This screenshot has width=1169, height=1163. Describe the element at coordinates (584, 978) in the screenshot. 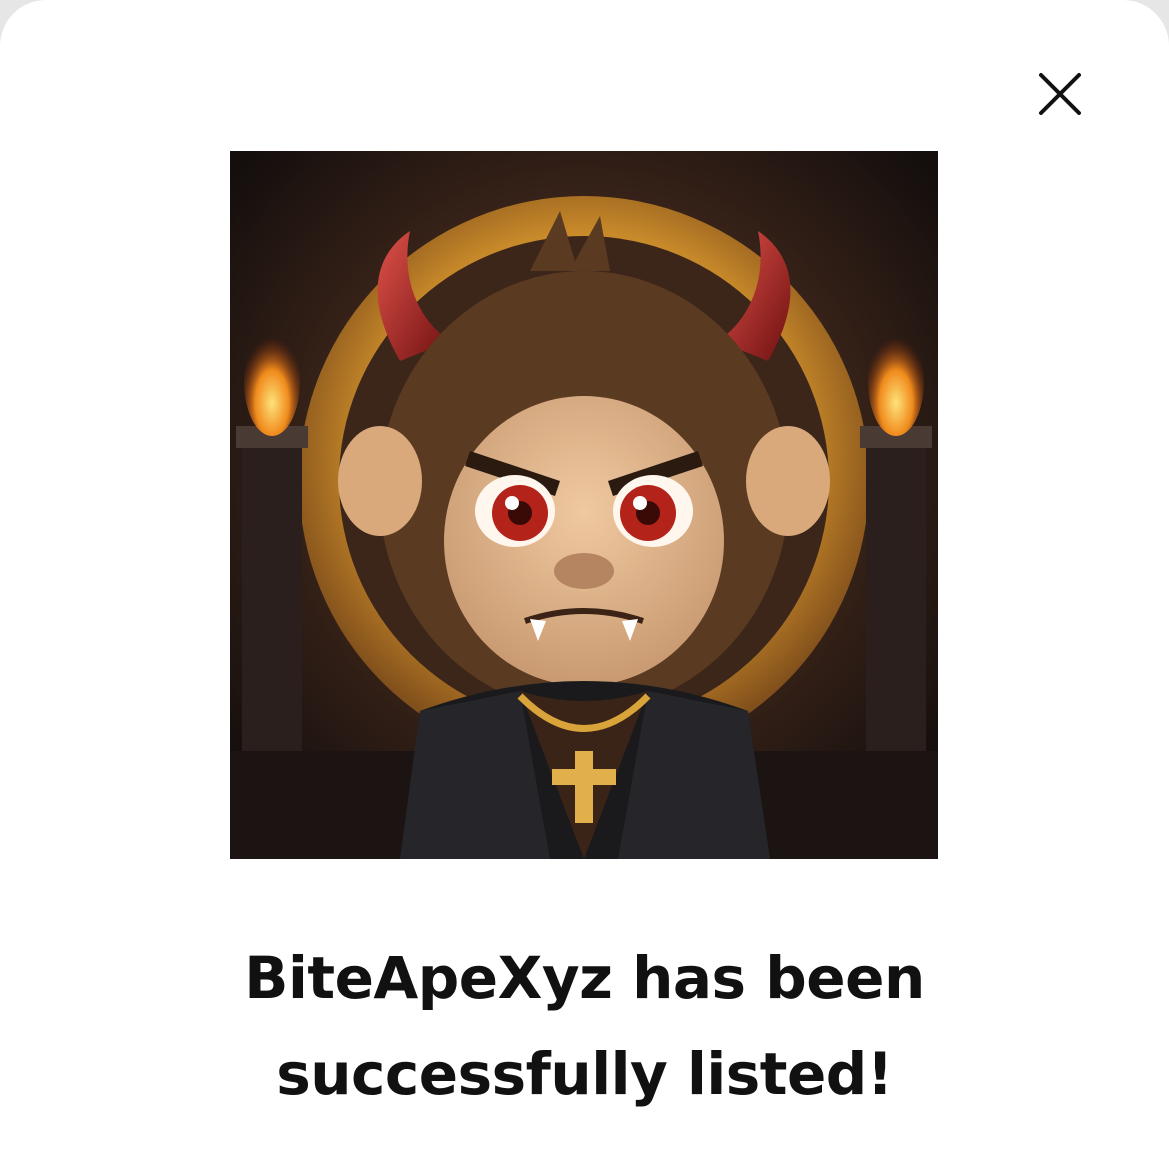

I see `success-message-line-1: BiteApeXyz has been` at that location.